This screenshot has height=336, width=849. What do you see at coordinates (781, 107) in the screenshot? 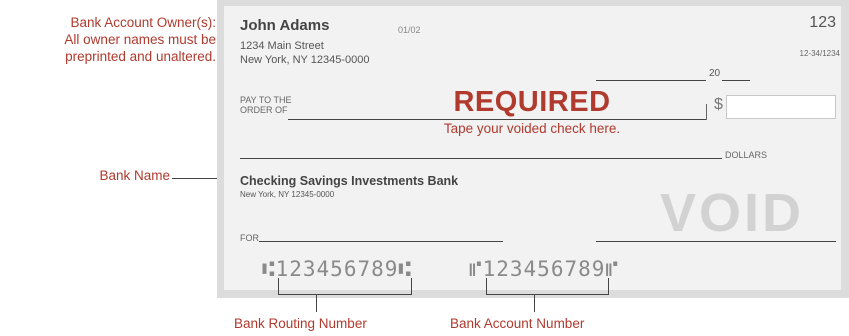
I see `amount-box` at bounding box center [781, 107].